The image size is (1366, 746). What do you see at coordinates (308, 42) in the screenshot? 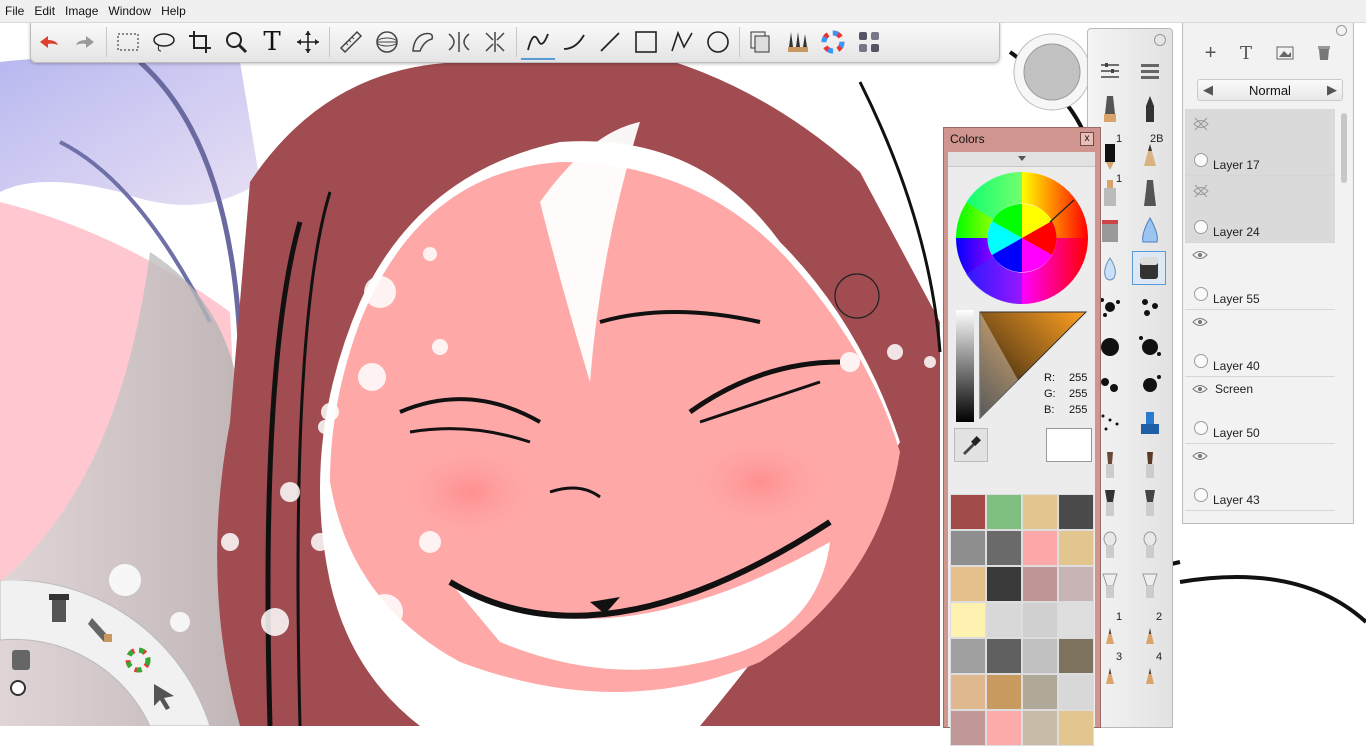
I see `move-icon` at bounding box center [308, 42].